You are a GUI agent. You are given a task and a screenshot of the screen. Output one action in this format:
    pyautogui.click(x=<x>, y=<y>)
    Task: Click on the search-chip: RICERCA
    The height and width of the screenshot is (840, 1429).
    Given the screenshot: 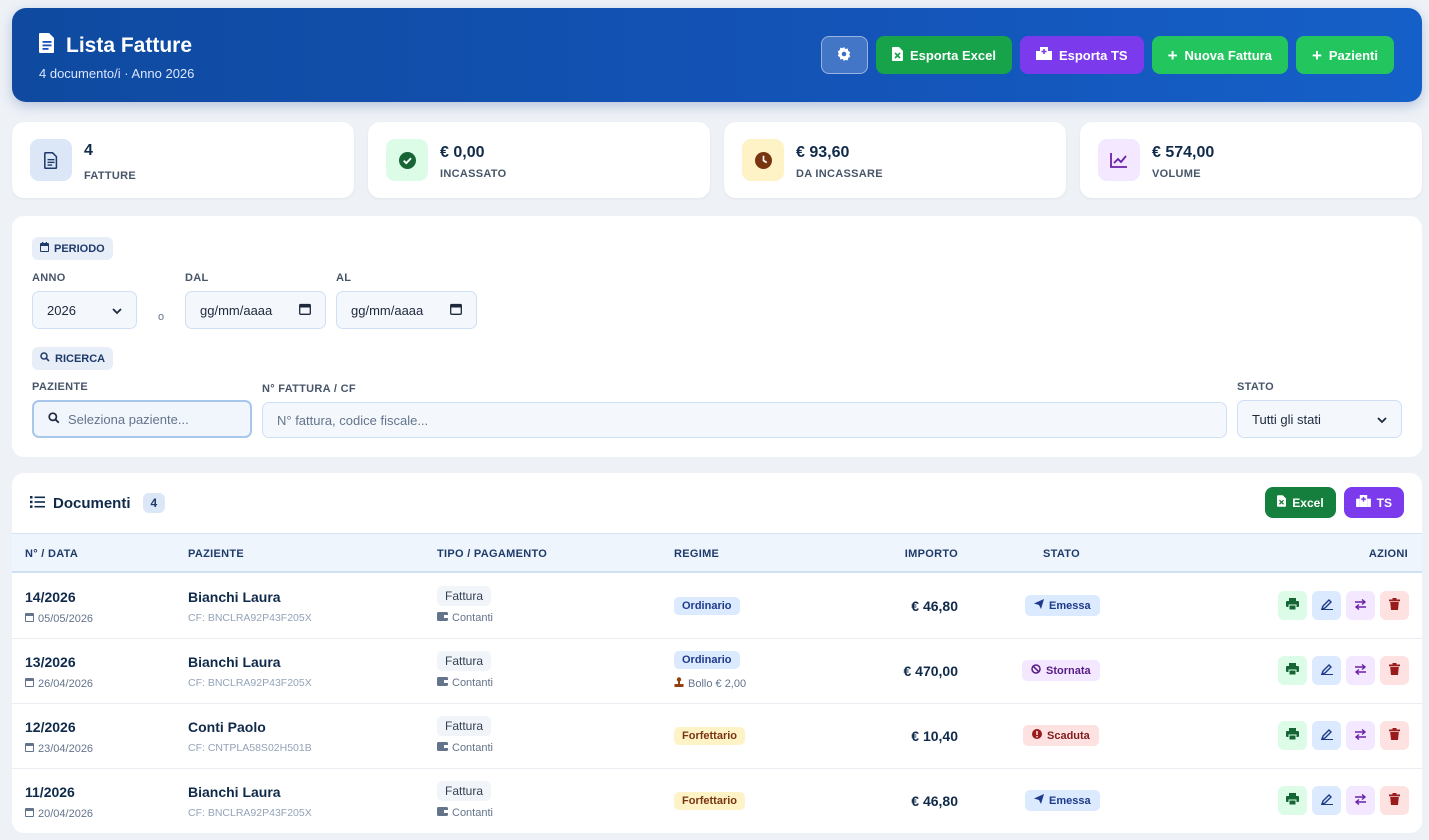 What is the action you would take?
    pyautogui.click(x=73, y=358)
    